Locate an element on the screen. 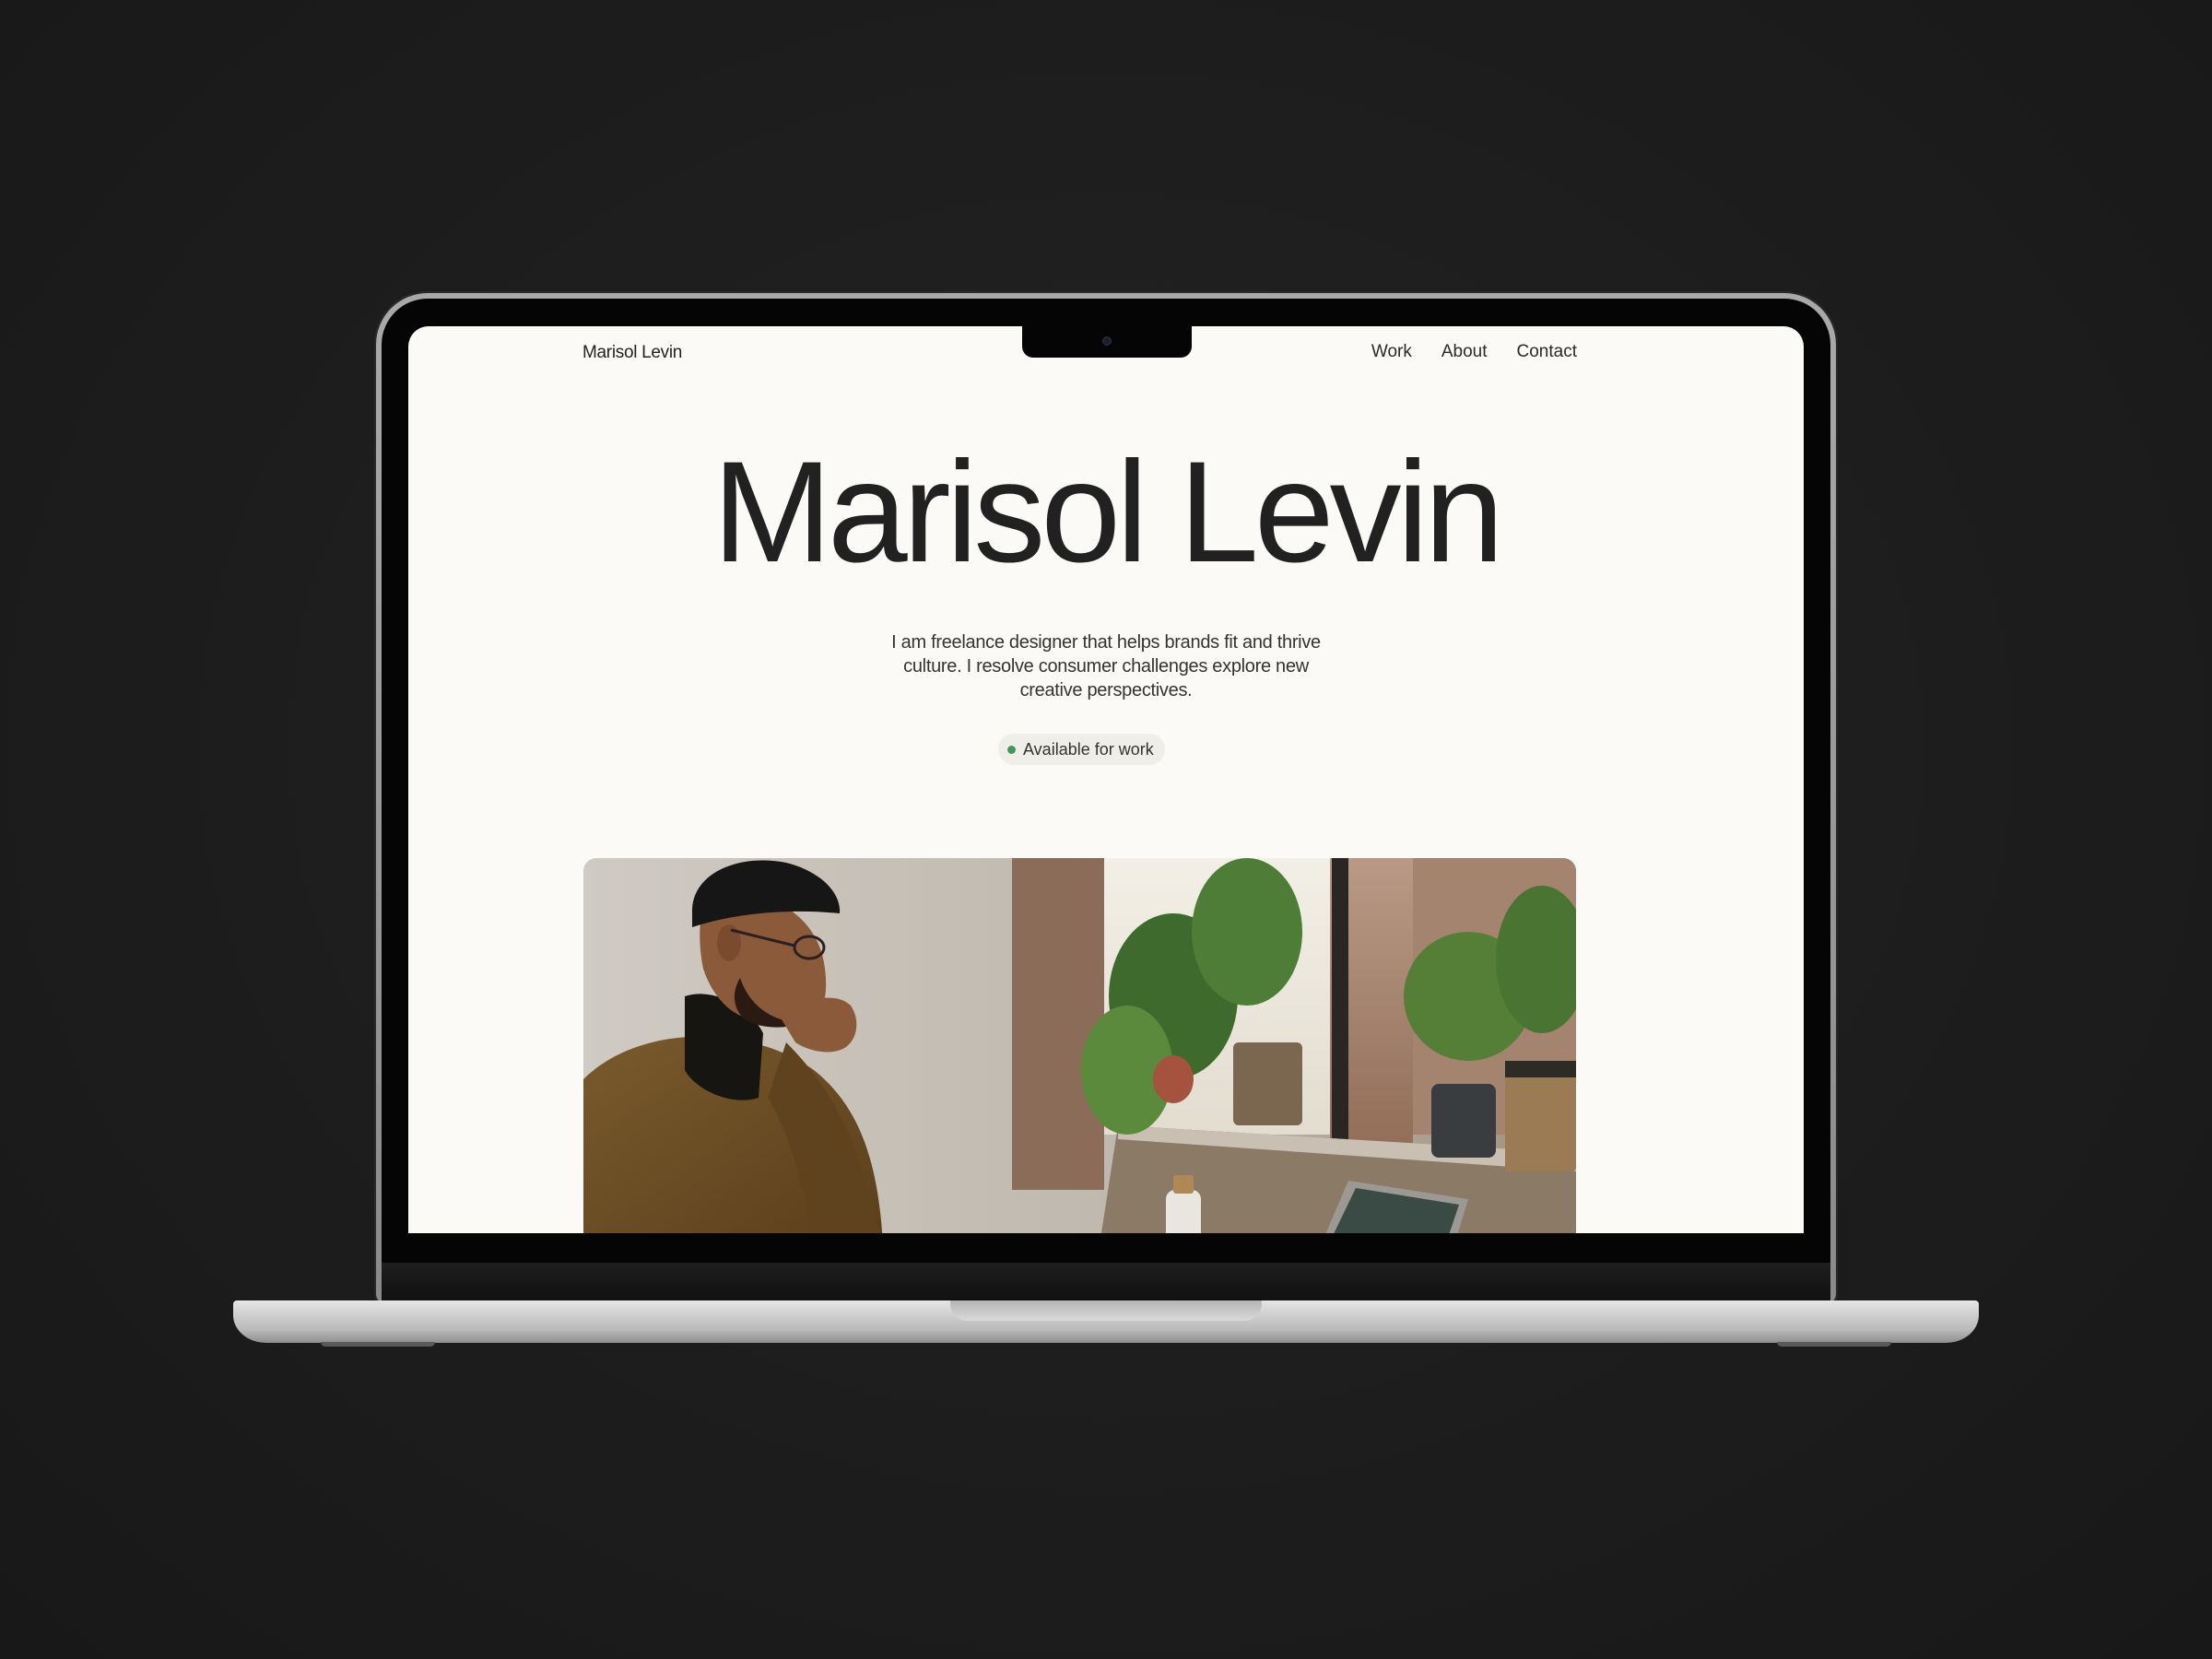 This screenshot has width=2212, height=1659. laptop-base is located at coordinates (1106, 1321).